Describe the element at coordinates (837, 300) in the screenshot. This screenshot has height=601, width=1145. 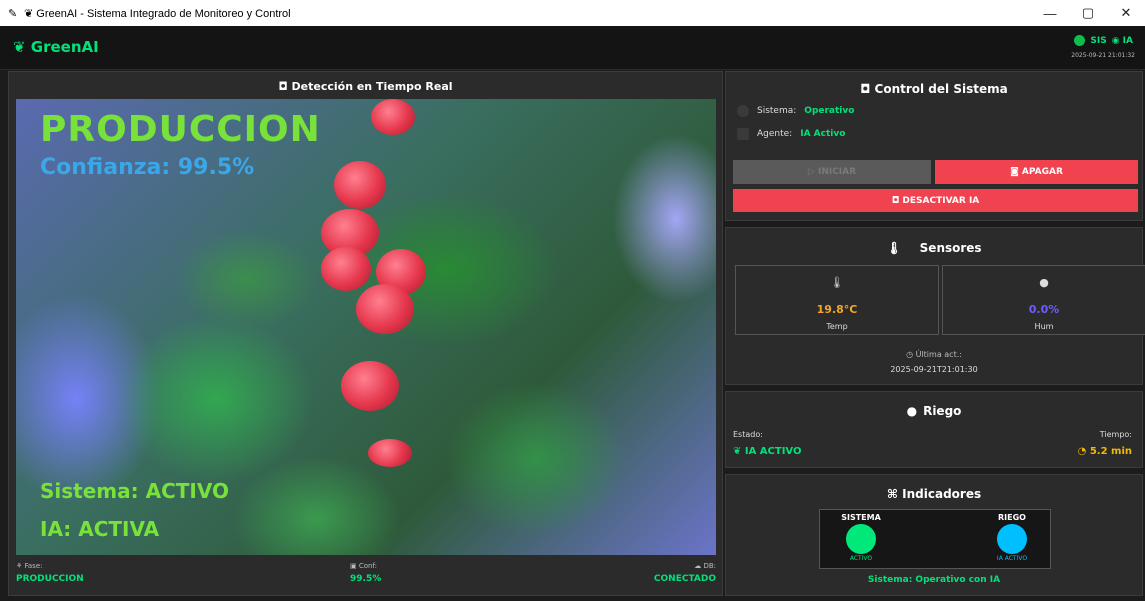
I see `temperature-card: 🌡 19.8°C Temp` at that location.